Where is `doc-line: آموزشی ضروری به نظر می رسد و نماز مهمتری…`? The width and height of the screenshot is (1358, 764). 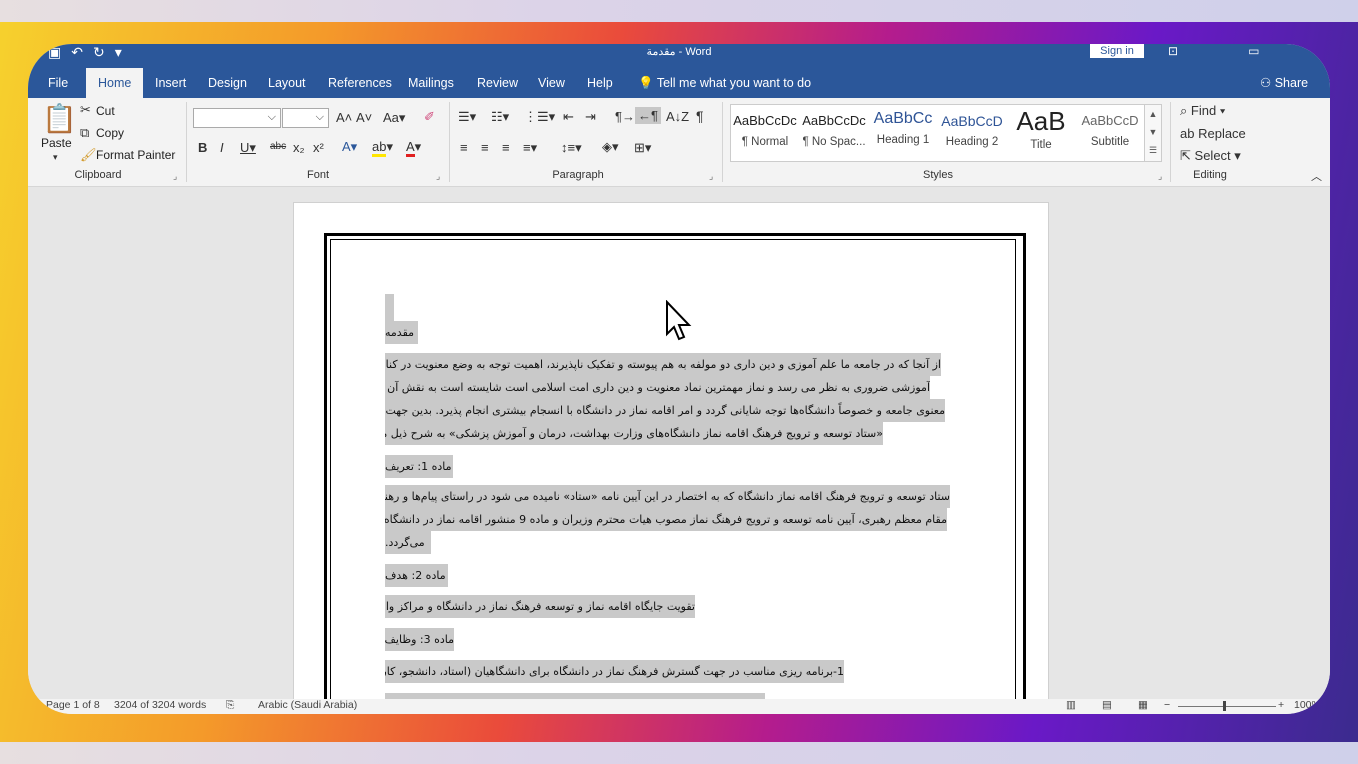
doc-line: آموزشی ضروری به نظر می رسد و نماز مهمتری… is located at coordinates (657, 387).